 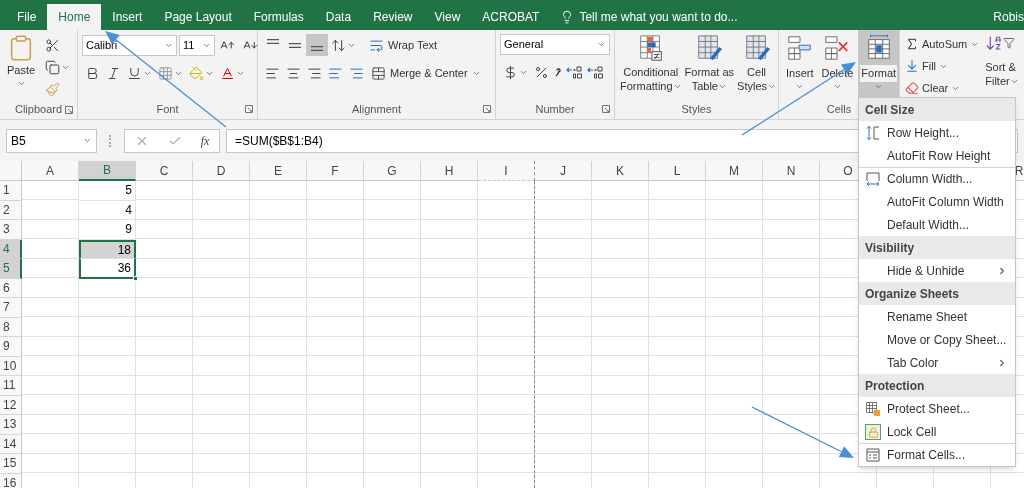 What do you see at coordinates (447, 17) in the screenshot?
I see `ribbon-tab: View` at bounding box center [447, 17].